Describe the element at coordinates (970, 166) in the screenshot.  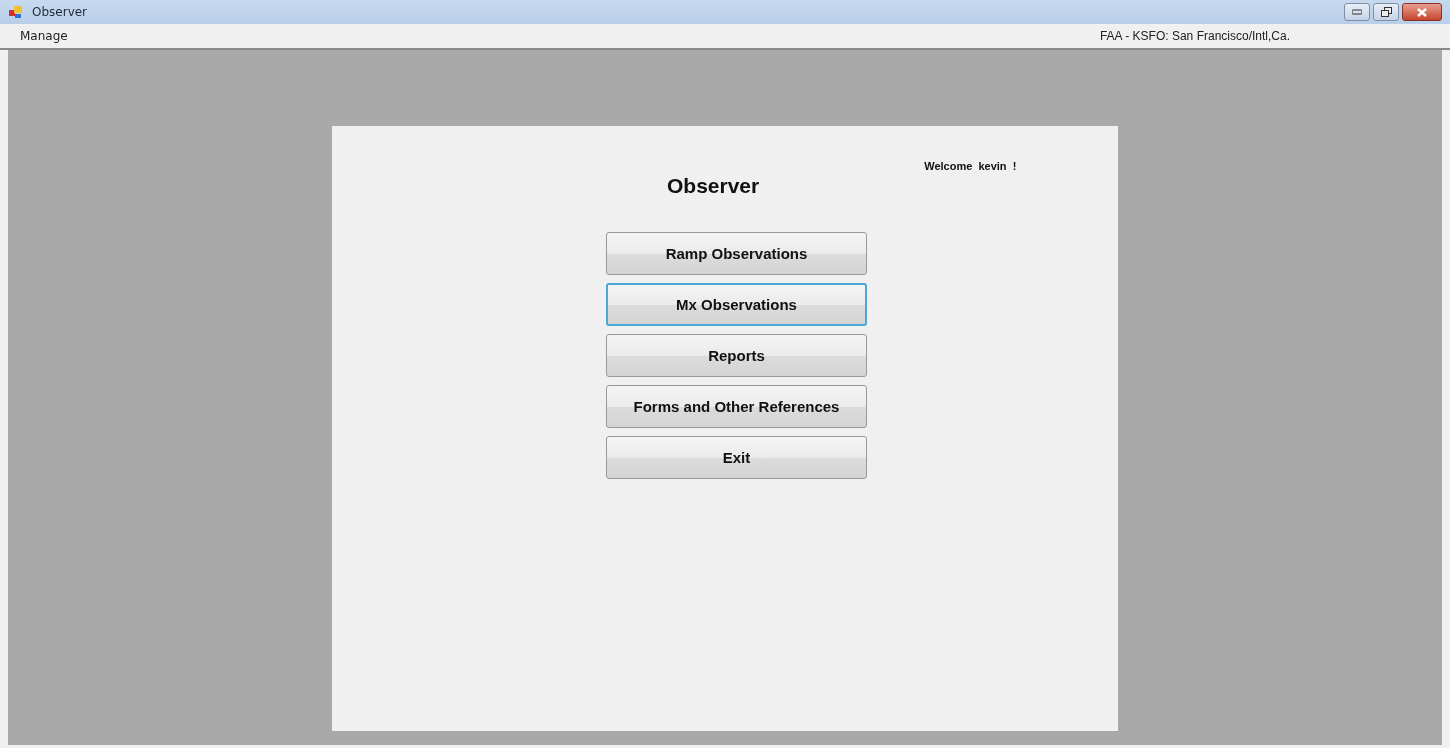
I see `welcome-text: Welcome kevin !` at that location.